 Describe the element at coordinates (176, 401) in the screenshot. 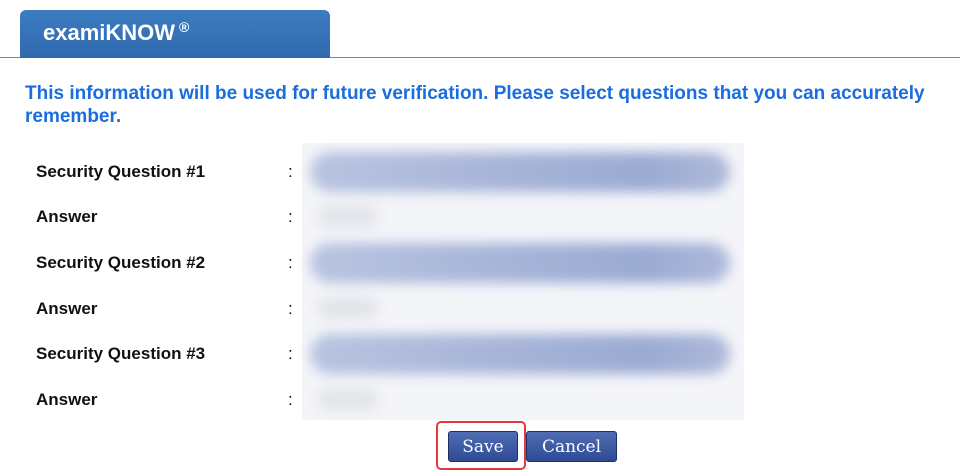

I see `answer-3-row: Answer :` at that location.